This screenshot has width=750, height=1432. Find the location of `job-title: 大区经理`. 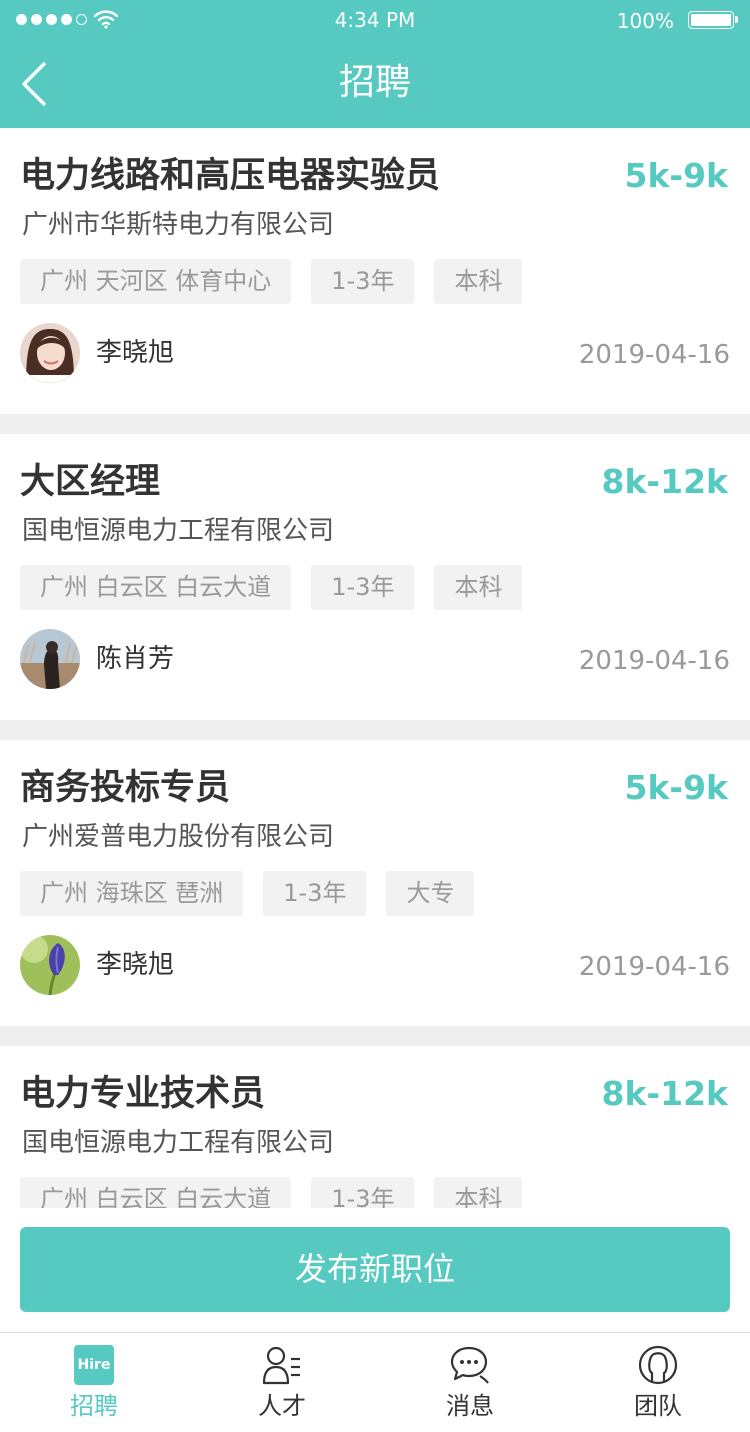

job-title: 大区经理 is located at coordinates (90, 482).